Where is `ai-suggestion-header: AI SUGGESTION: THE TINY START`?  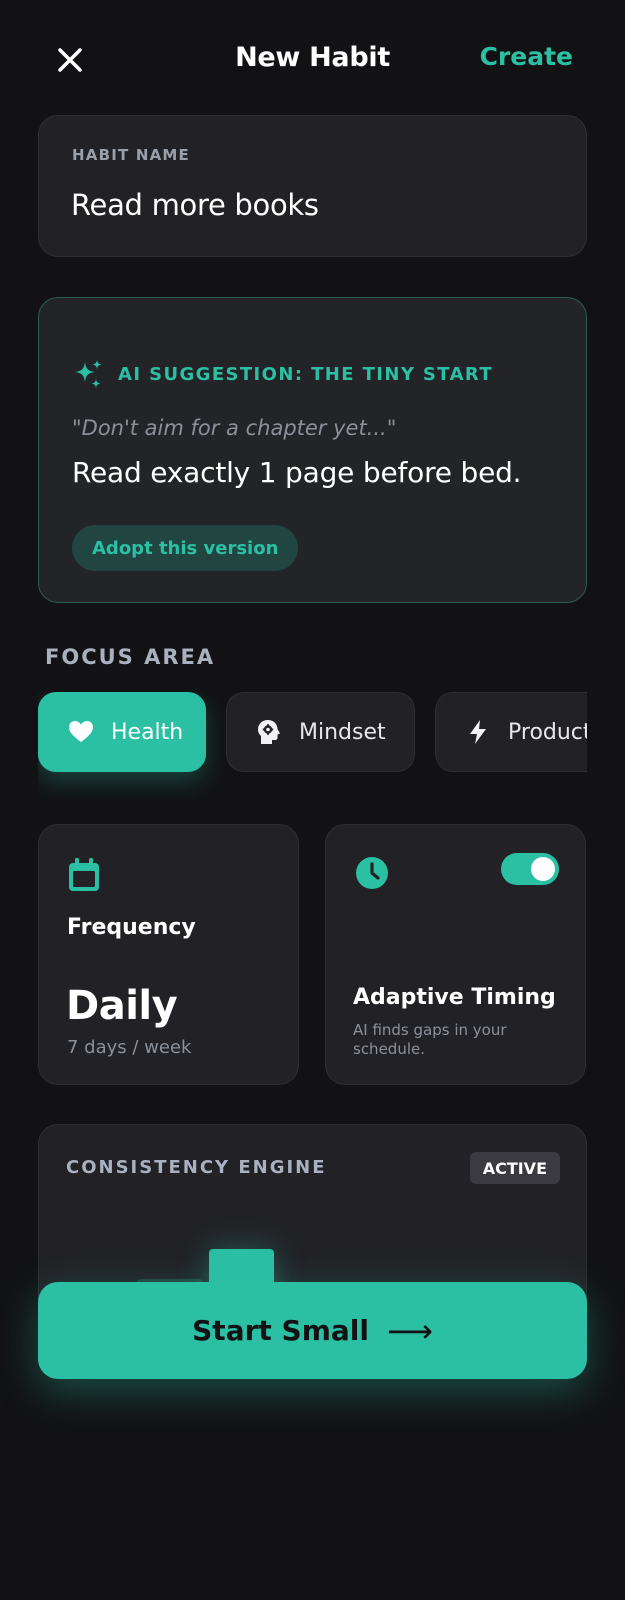 ai-suggestion-header: AI SUGGESTION: THE TINY START is located at coordinates (282, 374).